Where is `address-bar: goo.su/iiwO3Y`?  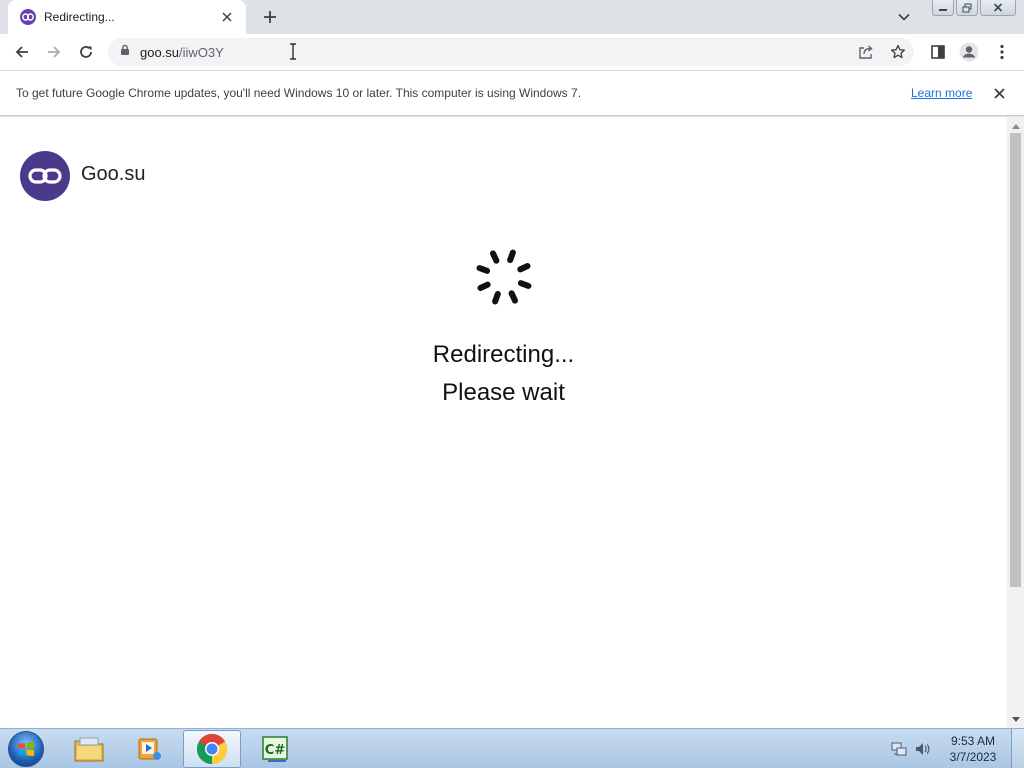
address-bar: goo.su/iiwO3Y is located at coordinates (511, 52).